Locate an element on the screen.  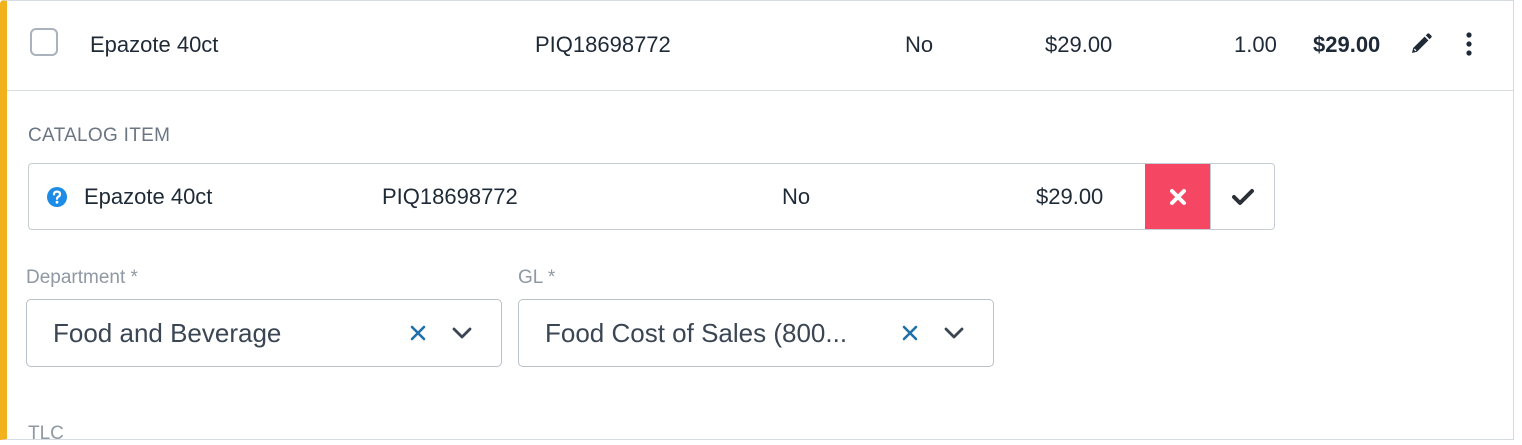
item-sku: PIQ18698772 is located at coordinates (603, 44).